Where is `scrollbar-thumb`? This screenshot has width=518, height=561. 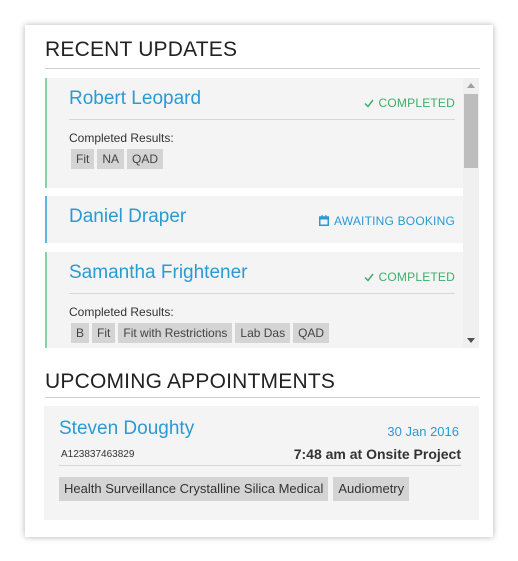
scrollbar-thumb is located at coordinates (471, 131).